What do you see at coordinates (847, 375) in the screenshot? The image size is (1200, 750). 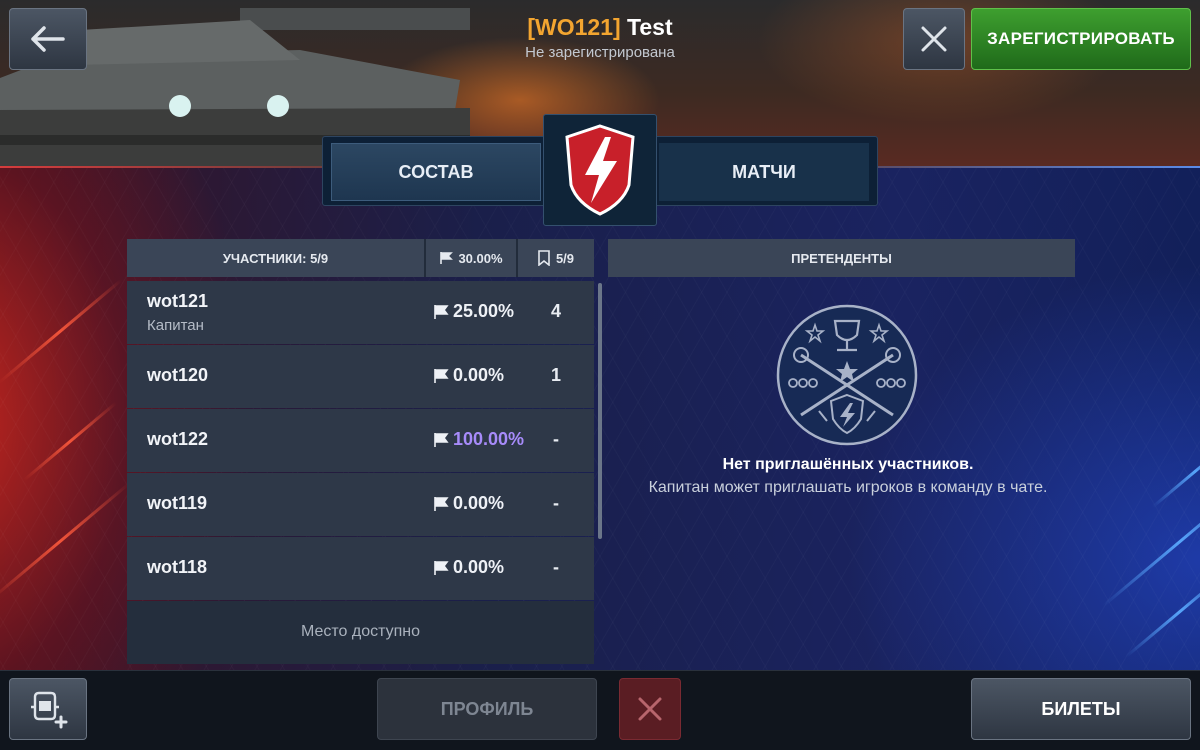 I see `trophy-crossed-guns-badge-icon` at bounding box center [847, 375].